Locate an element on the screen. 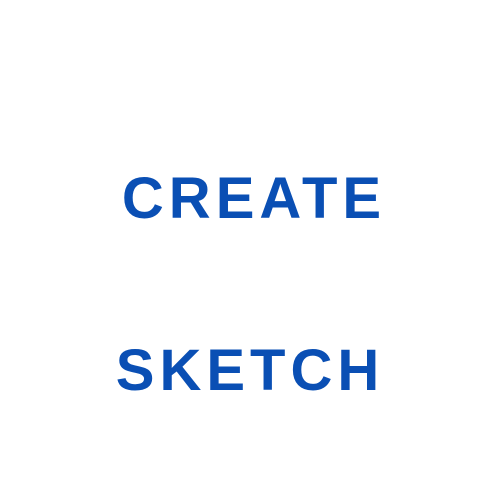  sketch-text: SKETCH is located at coordinates (250, 370).